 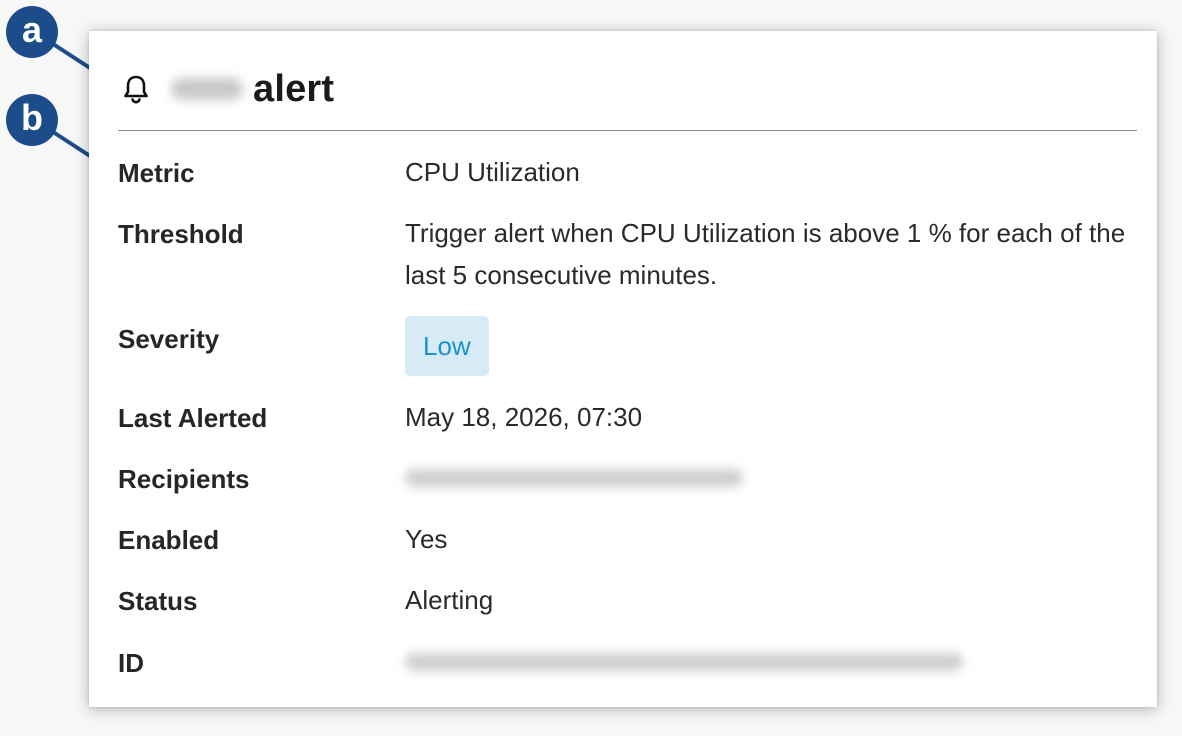 What do you see at coordinates (574, 478) in the screenshot?
I see `redacted-recipients` at bounding box center [574, 478].